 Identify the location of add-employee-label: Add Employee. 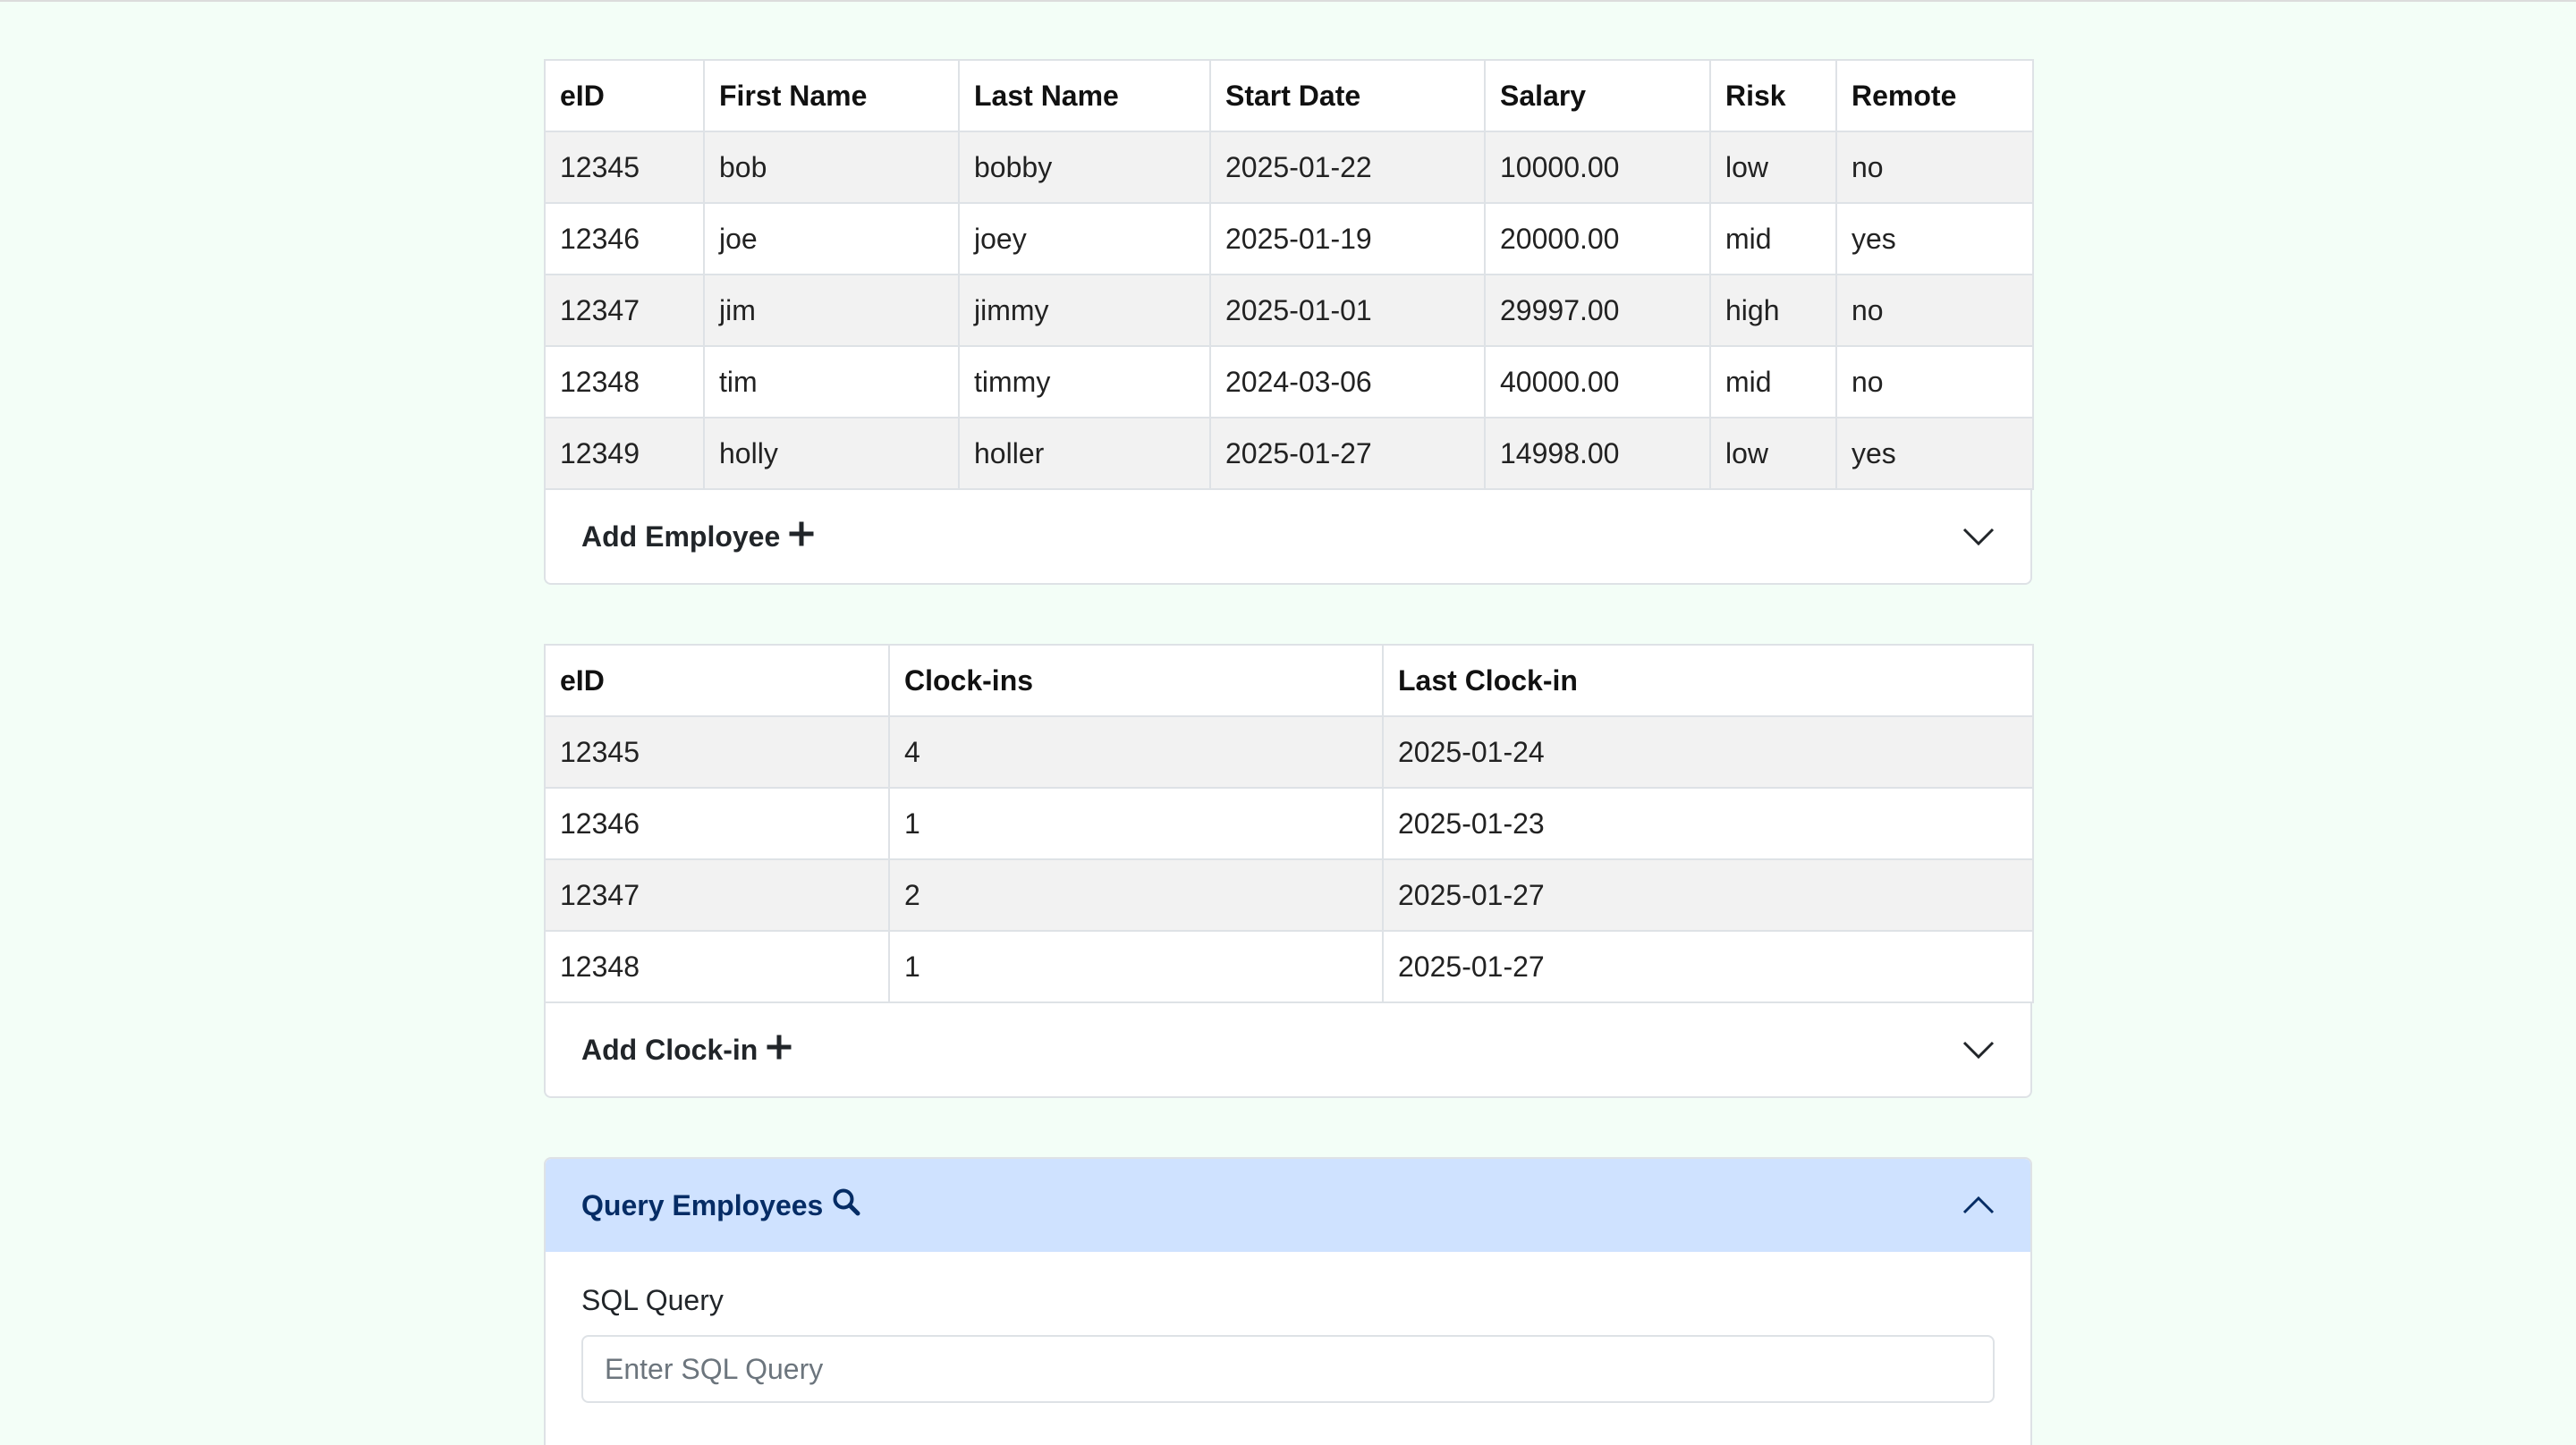
(681, 536).